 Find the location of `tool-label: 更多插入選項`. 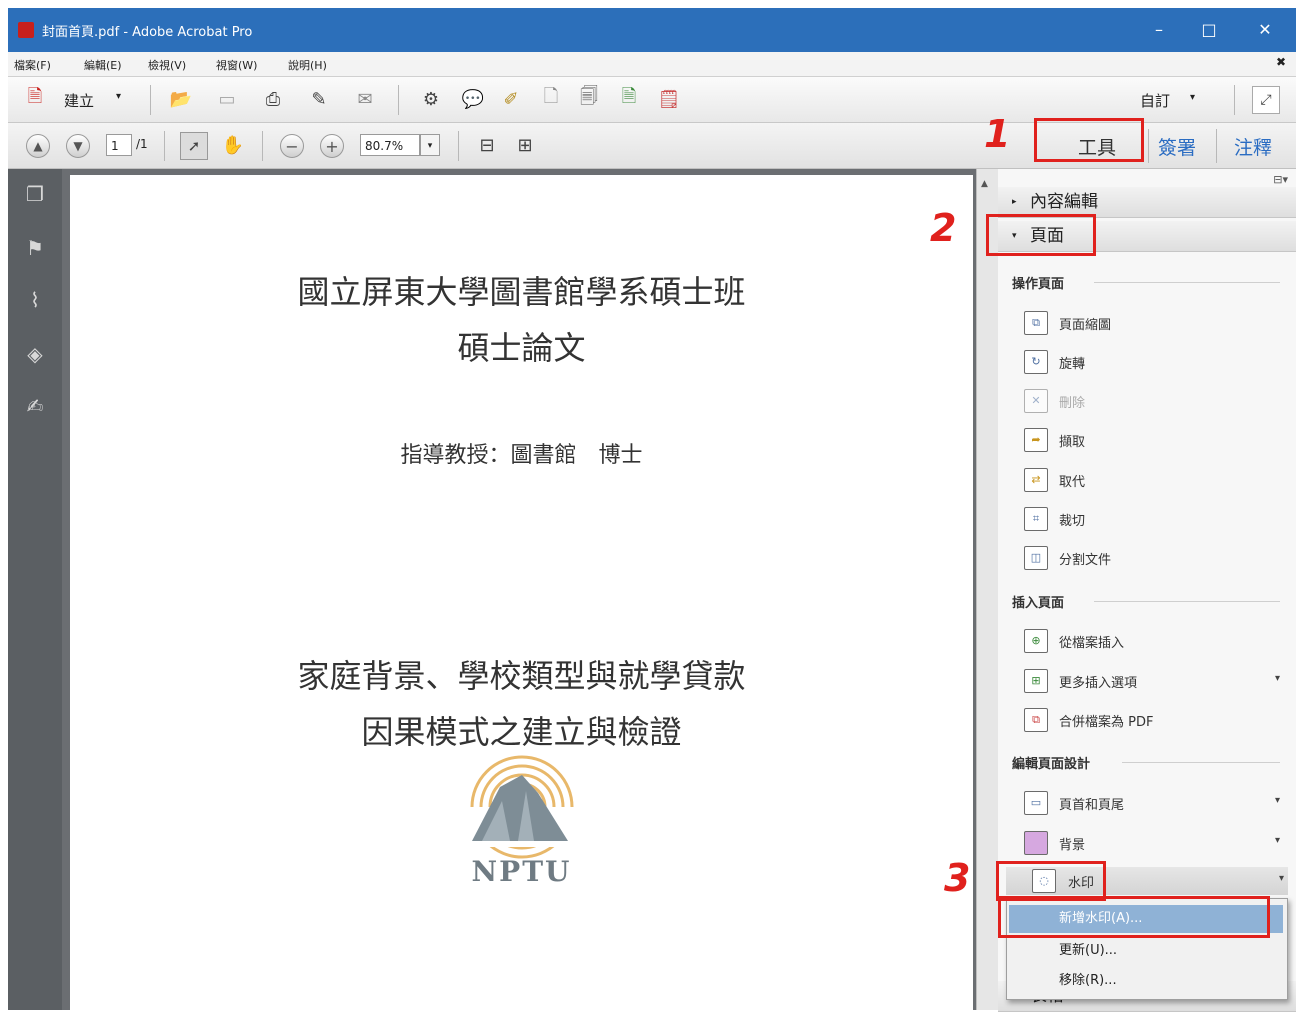

tool-label: 更多插入選項 is located at coordinates (1098, 683).